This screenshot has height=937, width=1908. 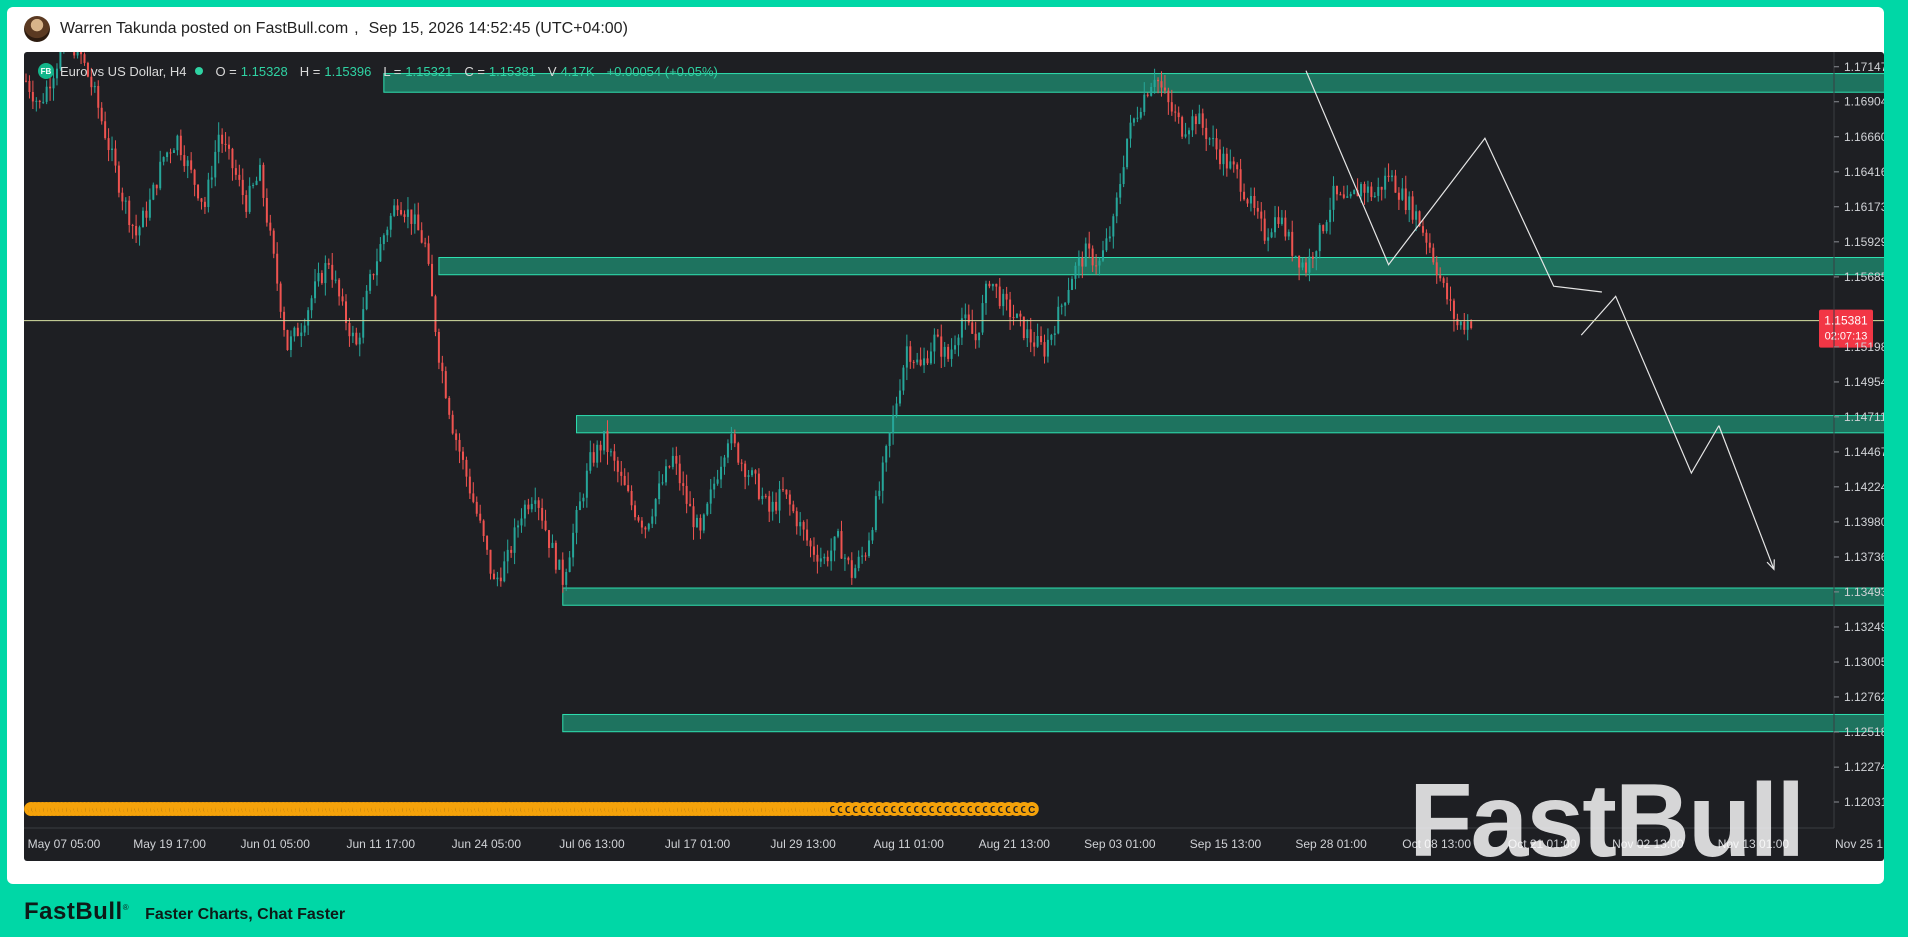 I want to click on close-value: 1.15381, so click(x=512, y=71).